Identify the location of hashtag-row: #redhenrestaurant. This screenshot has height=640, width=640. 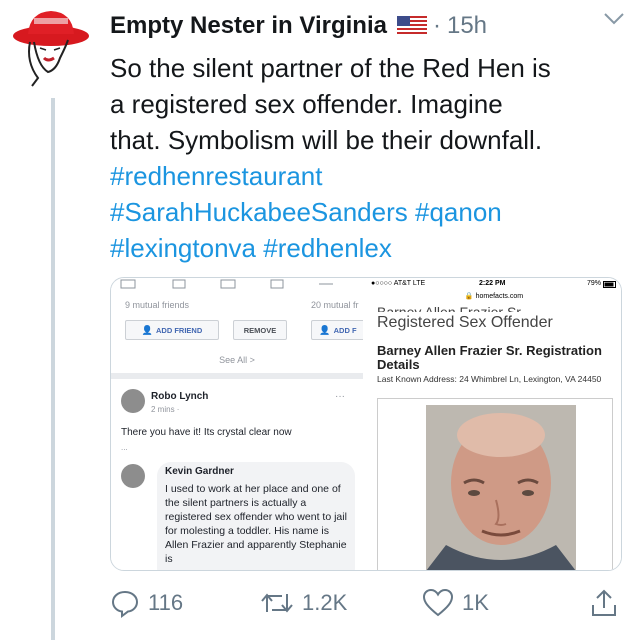
(370, 176).